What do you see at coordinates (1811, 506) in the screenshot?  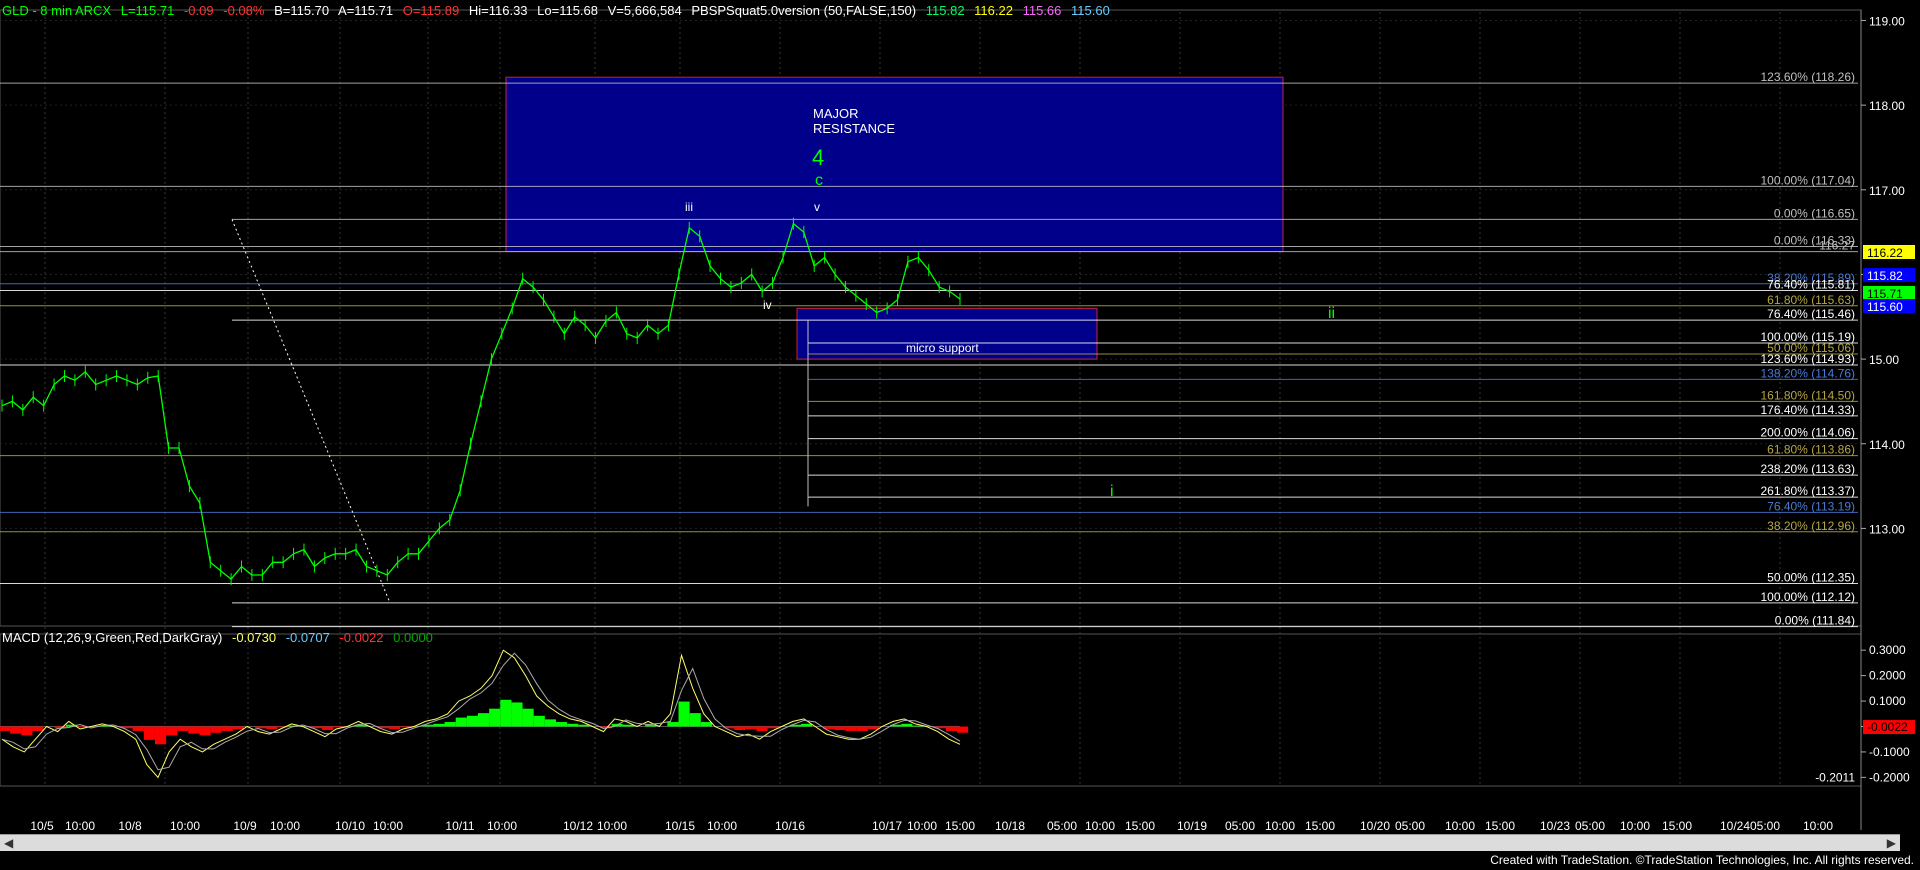 I see `fib-level-label: 76.40% (113.19)` at bounding box center [1811, 506].